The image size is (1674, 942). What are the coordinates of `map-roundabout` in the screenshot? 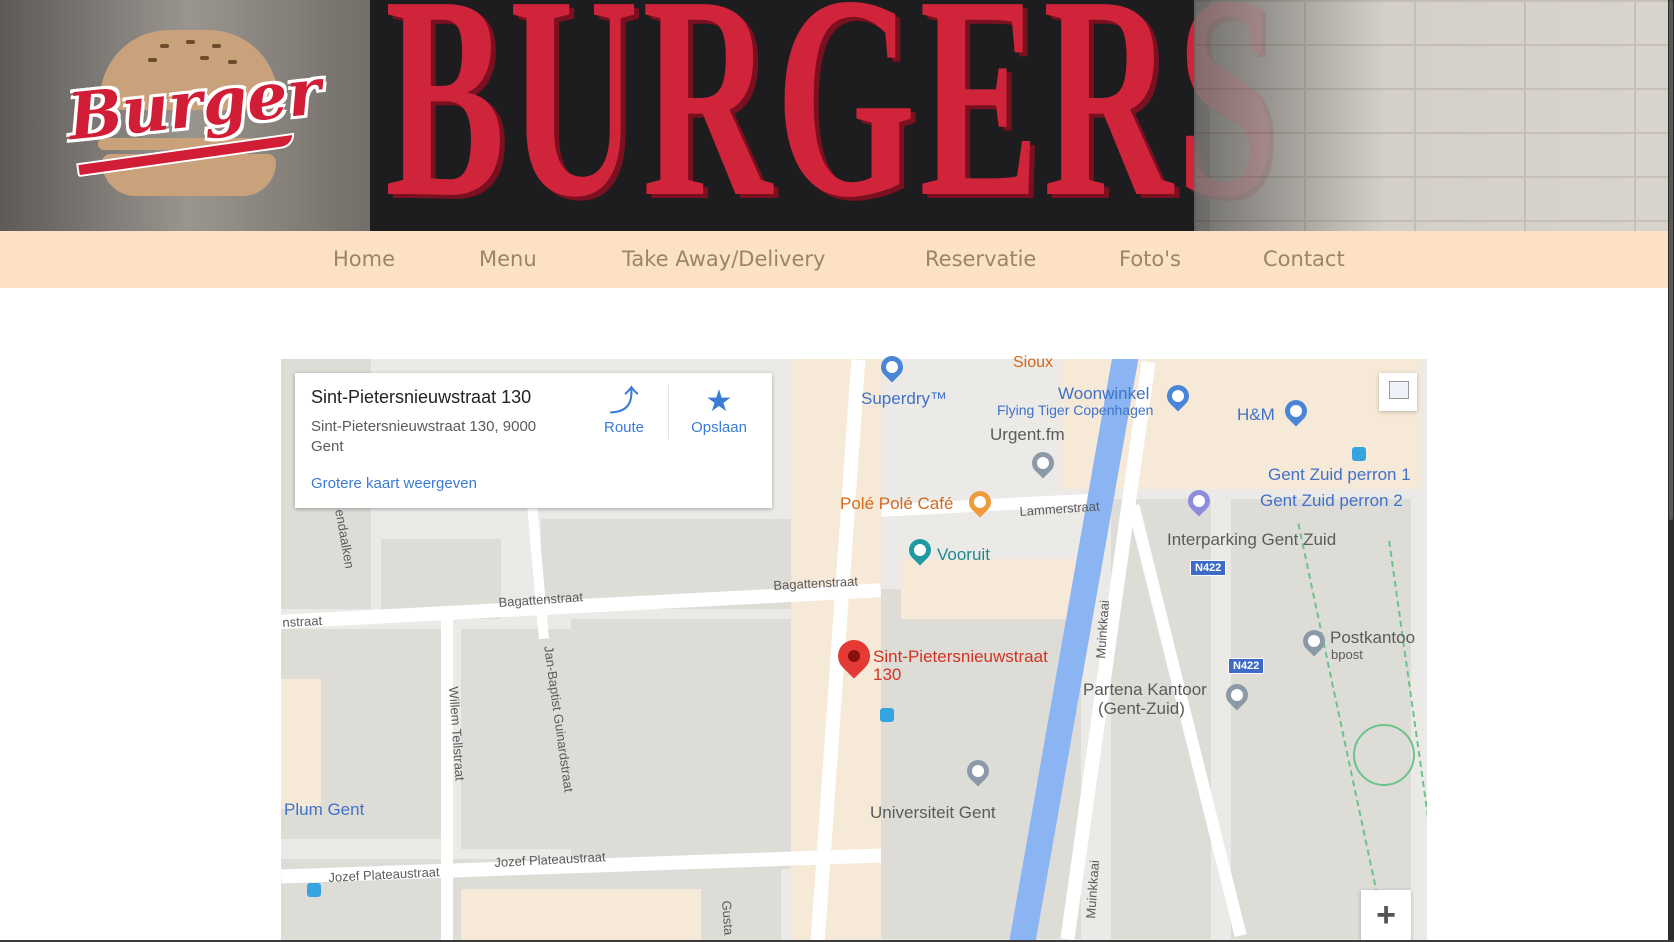 It's located at (1384, 755).